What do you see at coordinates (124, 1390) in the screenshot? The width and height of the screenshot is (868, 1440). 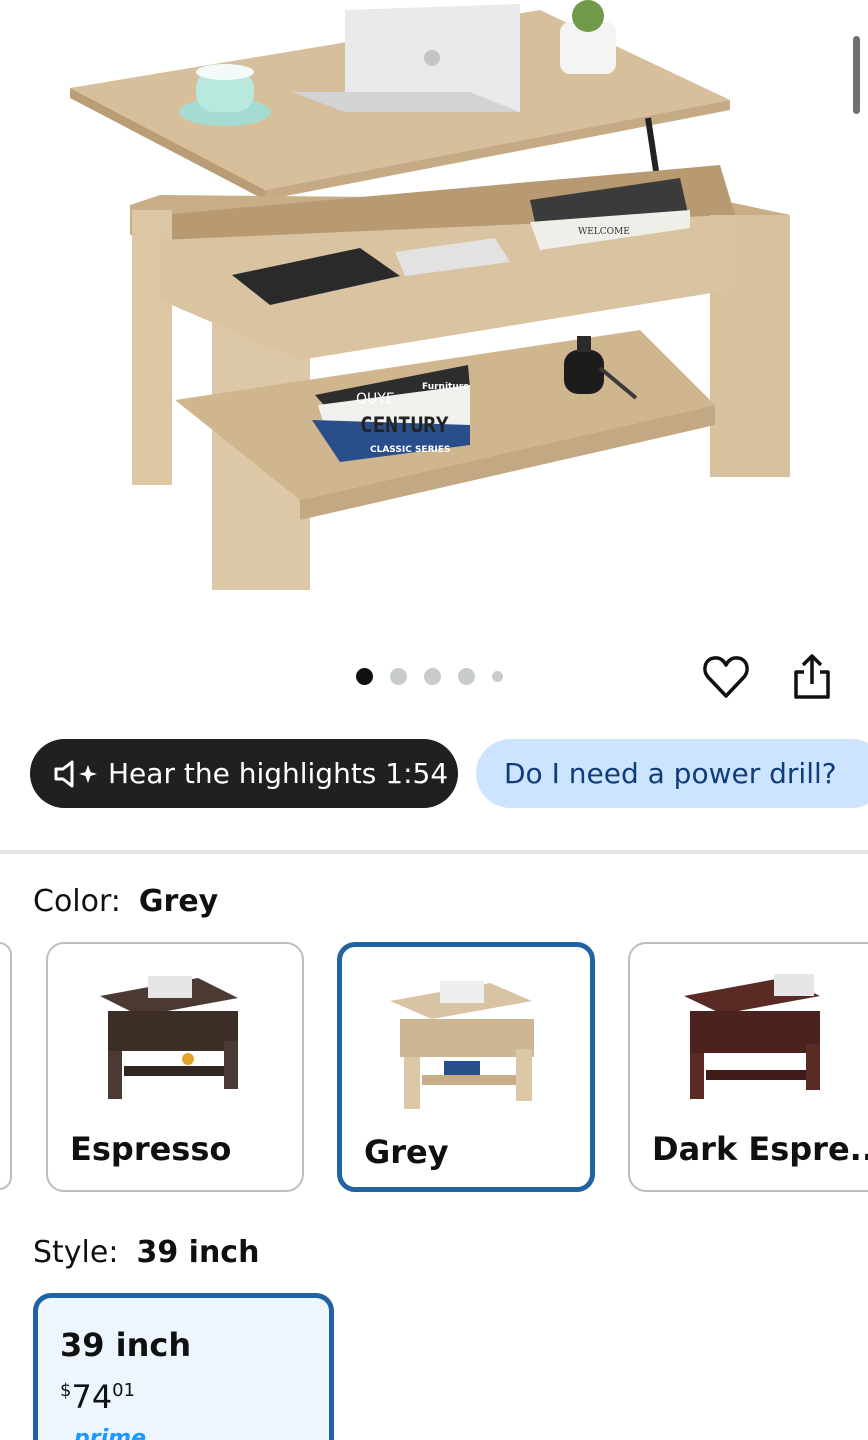 I see `price-fraction: 01` at bounding box center [124, 1390].